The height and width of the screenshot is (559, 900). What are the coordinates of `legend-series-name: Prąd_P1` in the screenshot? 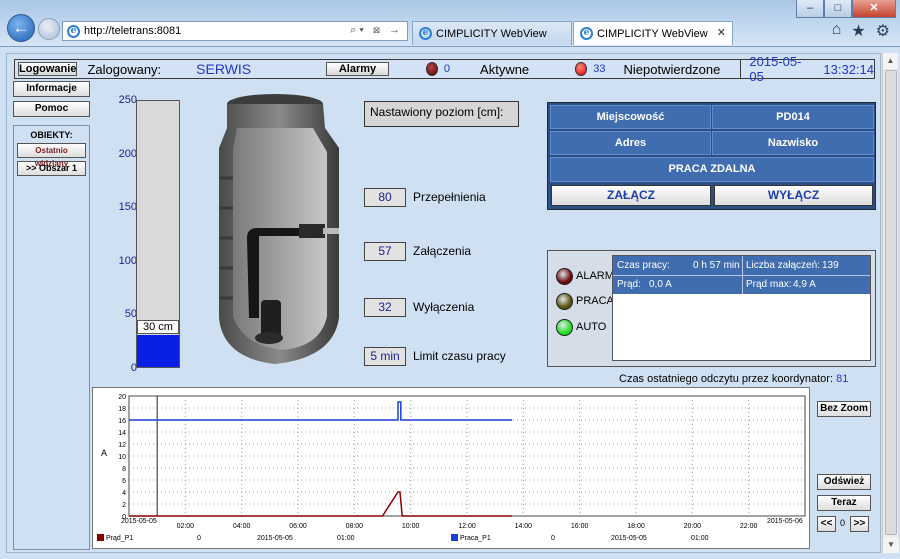 It's located at (119, 538).